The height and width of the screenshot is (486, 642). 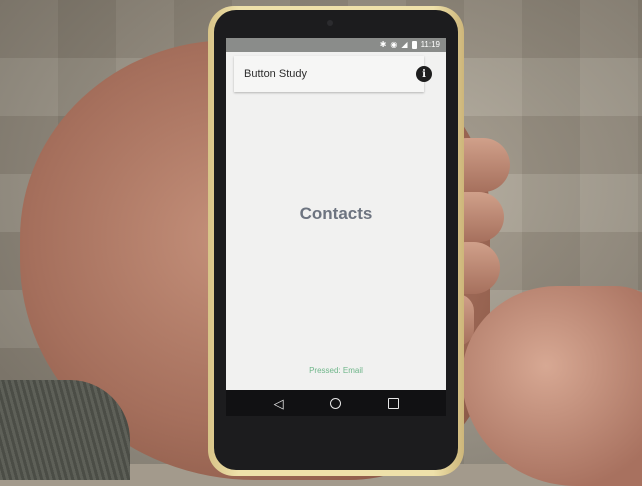 What do you see at coordinates (336, 45) in the screenshot?
I see `status-bar: ✱ ◉ ◢ 11:19` at bounding box center [336, 45].